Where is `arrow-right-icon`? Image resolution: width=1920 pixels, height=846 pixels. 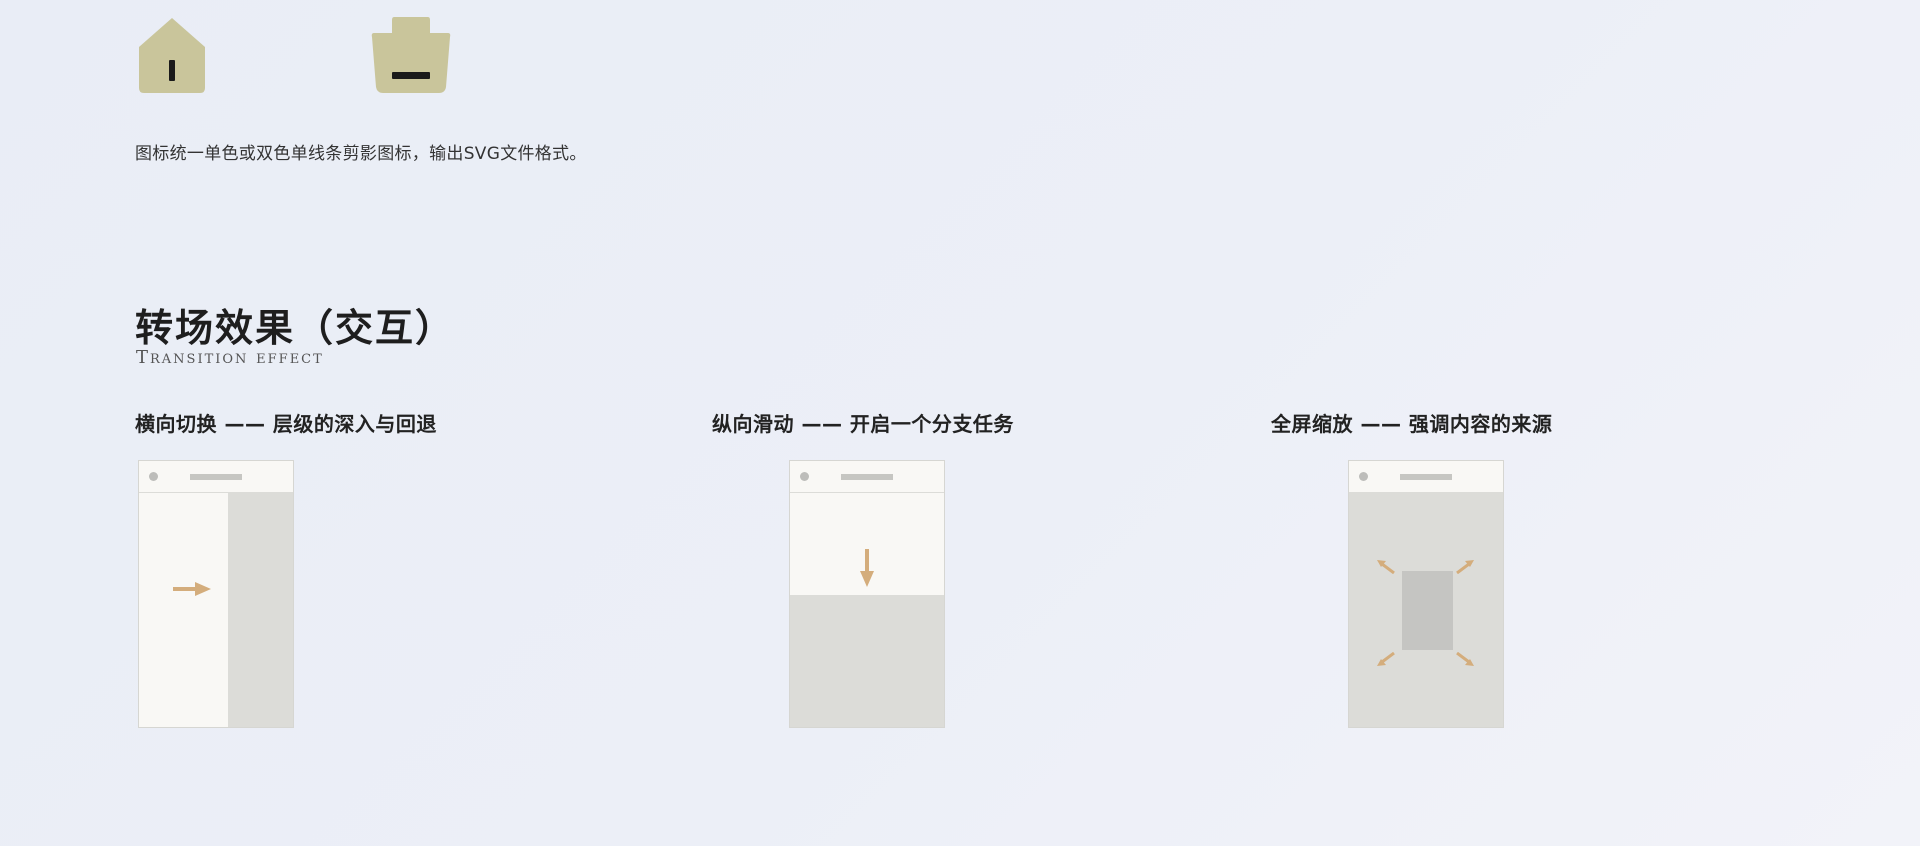
arrow-right-icon is located at coordinates (192, 590).